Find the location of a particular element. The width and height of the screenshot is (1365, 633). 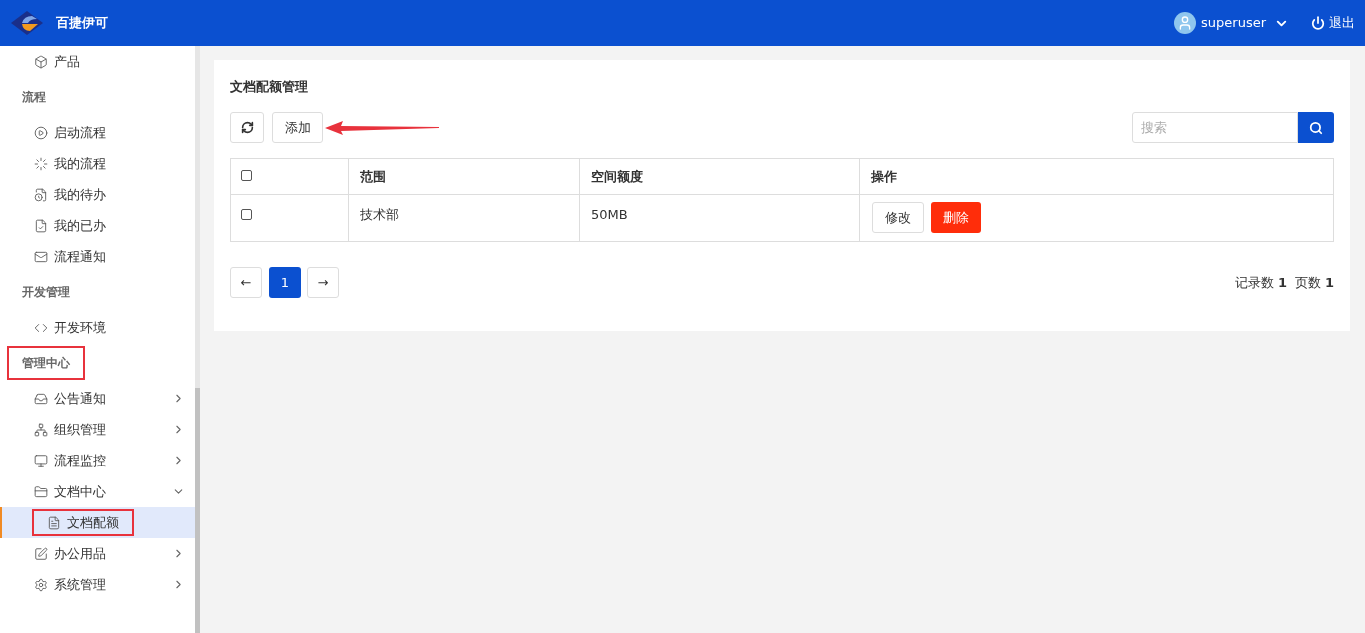

nav-item: 系统管理 is located at coordinates (97, 584).